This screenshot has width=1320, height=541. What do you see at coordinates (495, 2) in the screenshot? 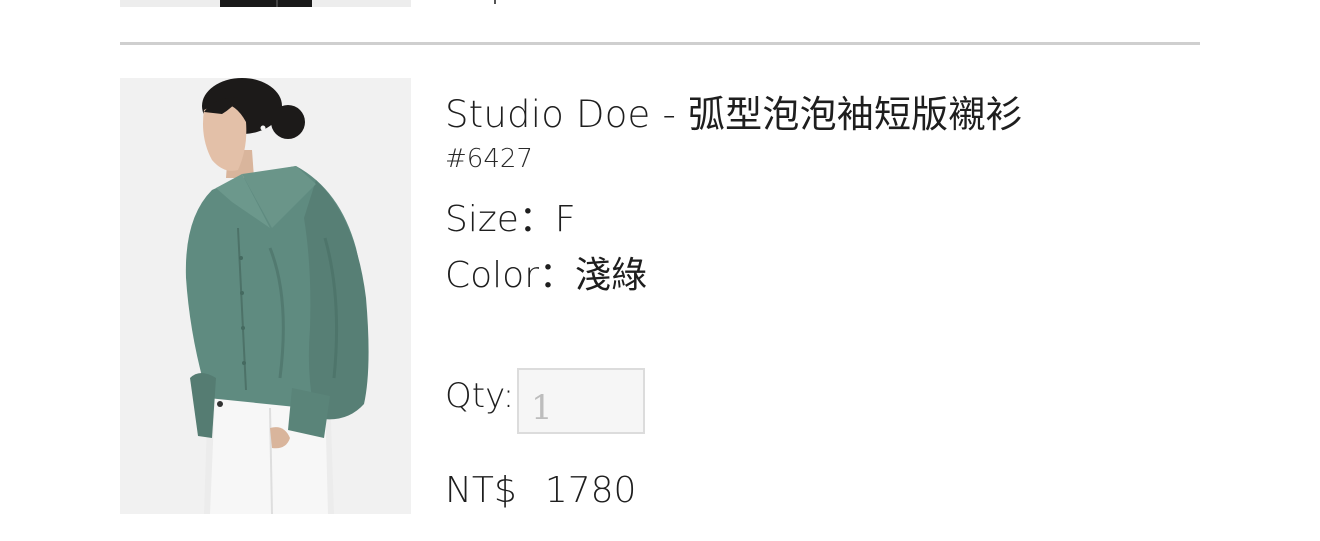
I see `previous-item-text-fragment` at bounding box center [495, 2].